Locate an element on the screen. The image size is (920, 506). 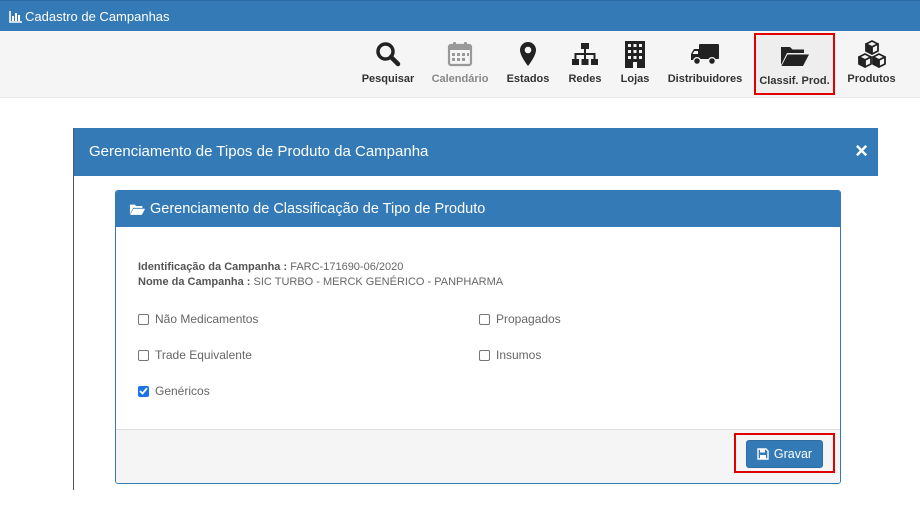
app-title-text: Cadastro de Campanhas is located at coordinates (97, 16).